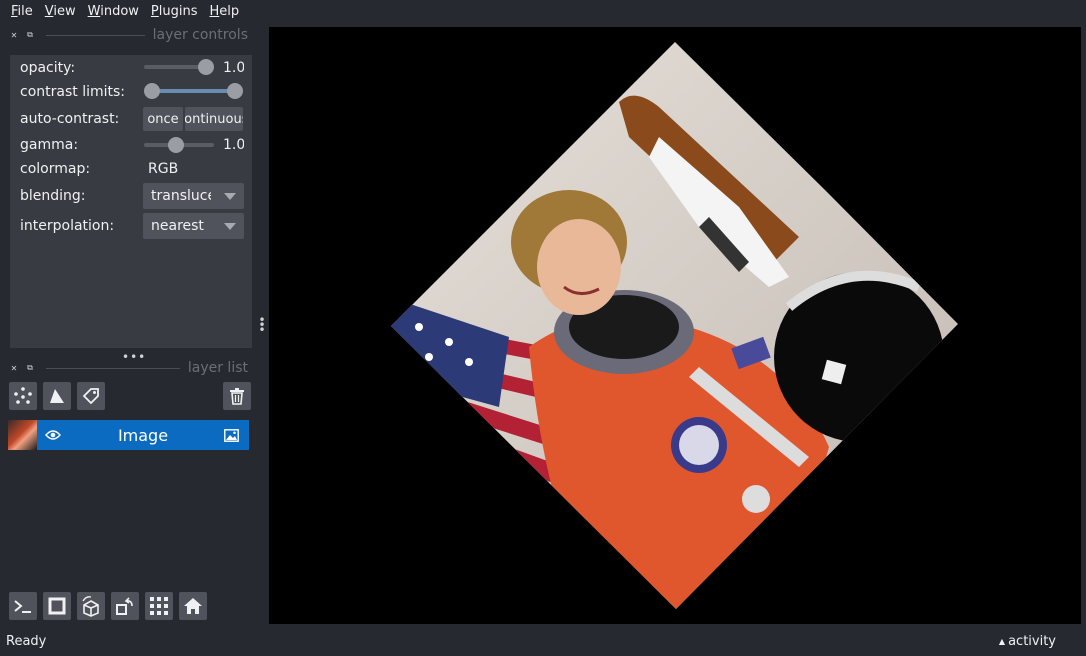  I want to click on interpolation-label: interpolation:, so click(67, 226).